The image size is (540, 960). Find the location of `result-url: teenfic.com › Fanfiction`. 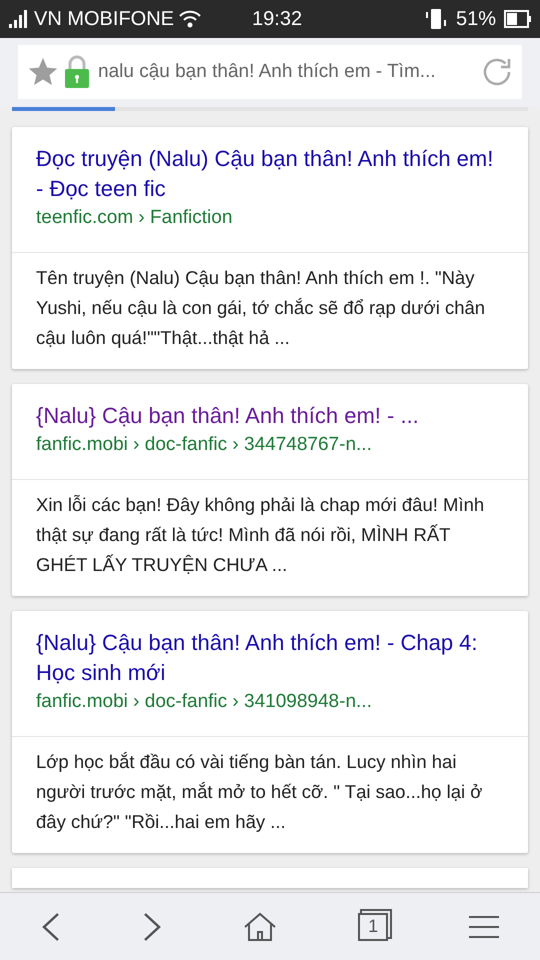

result-url: teenfic.com › Fanfiction is located at coordinates (135, 218).